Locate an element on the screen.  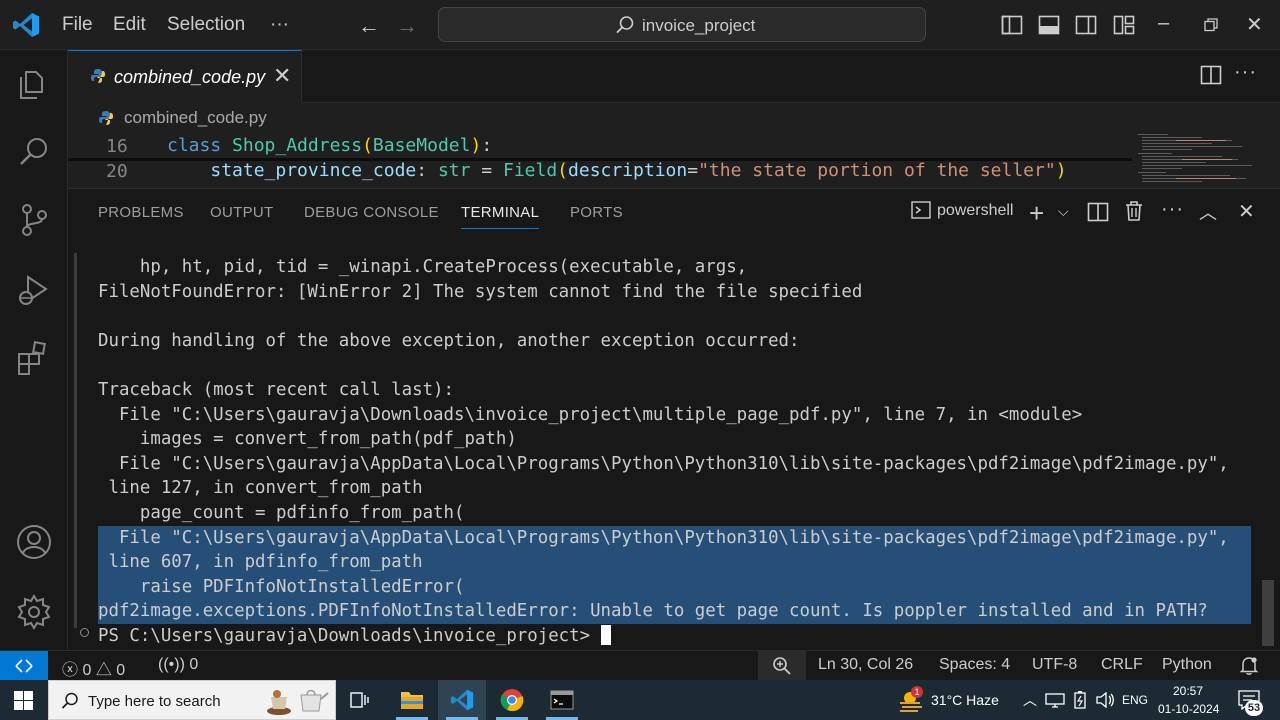
task-view-button is located at coordinates (360, 700).